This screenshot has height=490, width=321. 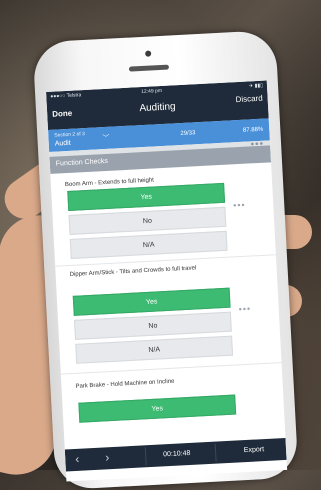 I want to click on discard-button: Discard, so click(x=249, y=99).